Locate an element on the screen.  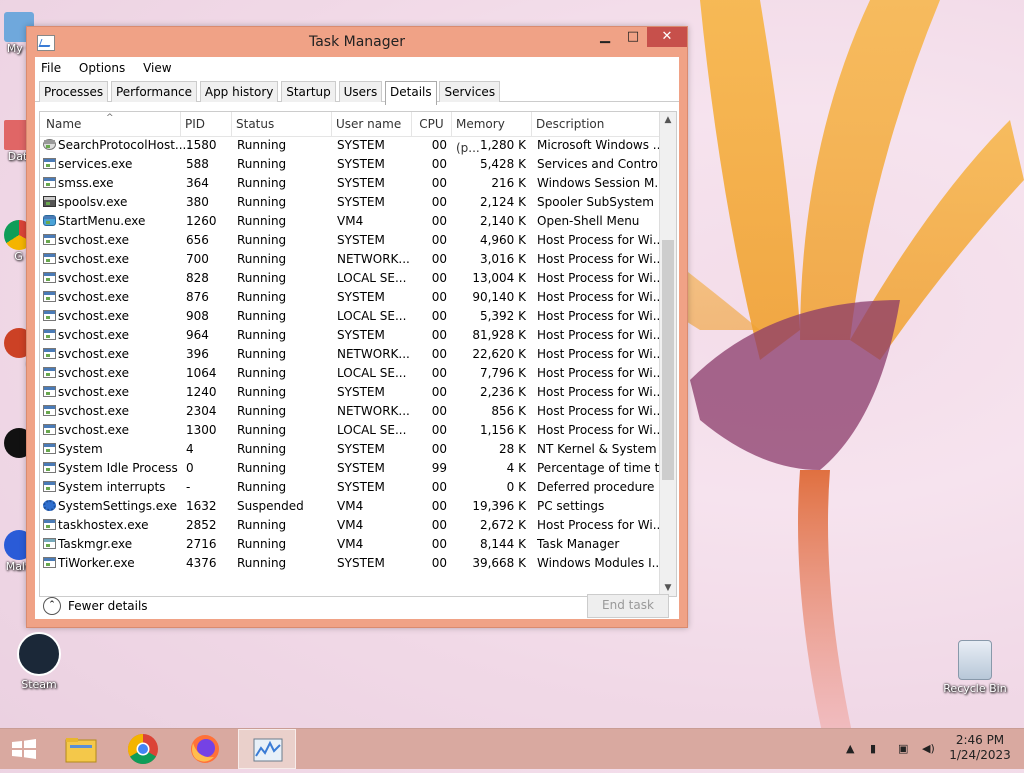
scroll-thumb is located at coordinates (668, 360).